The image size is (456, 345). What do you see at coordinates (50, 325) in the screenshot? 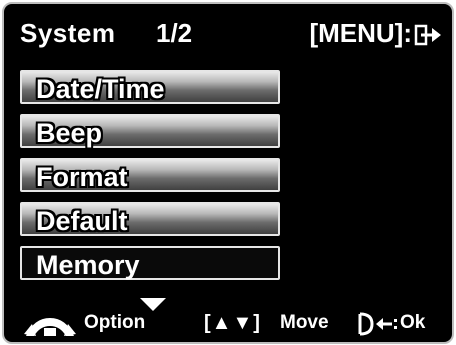
I see `mode-dial-icon` at bounding box center [50, 325].